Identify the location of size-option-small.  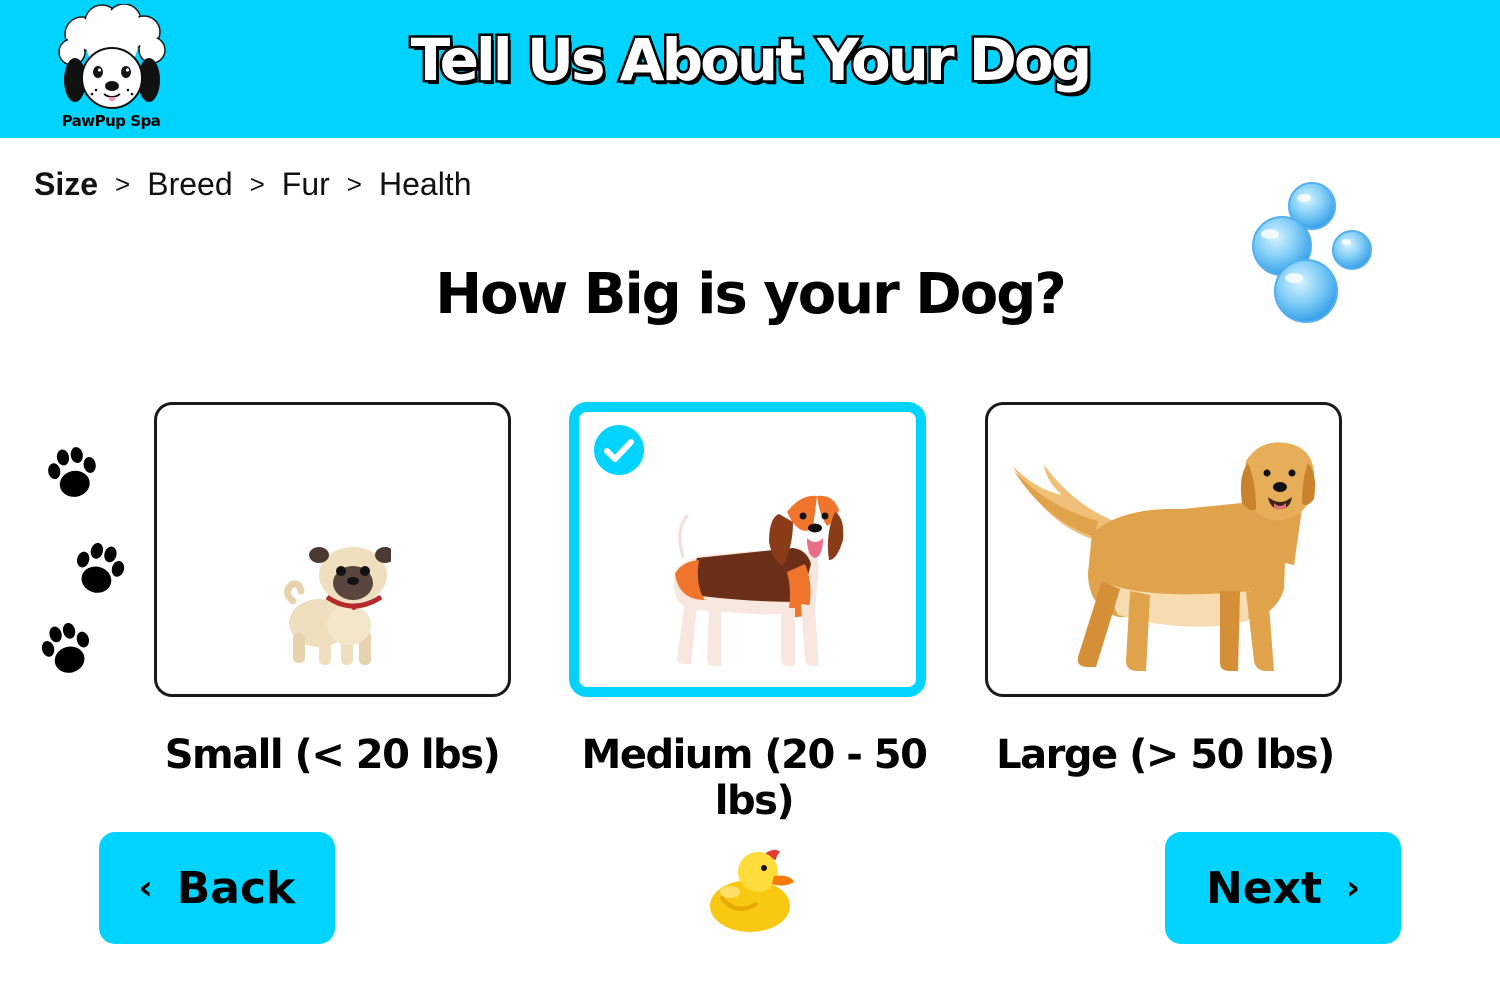
(332, 549).